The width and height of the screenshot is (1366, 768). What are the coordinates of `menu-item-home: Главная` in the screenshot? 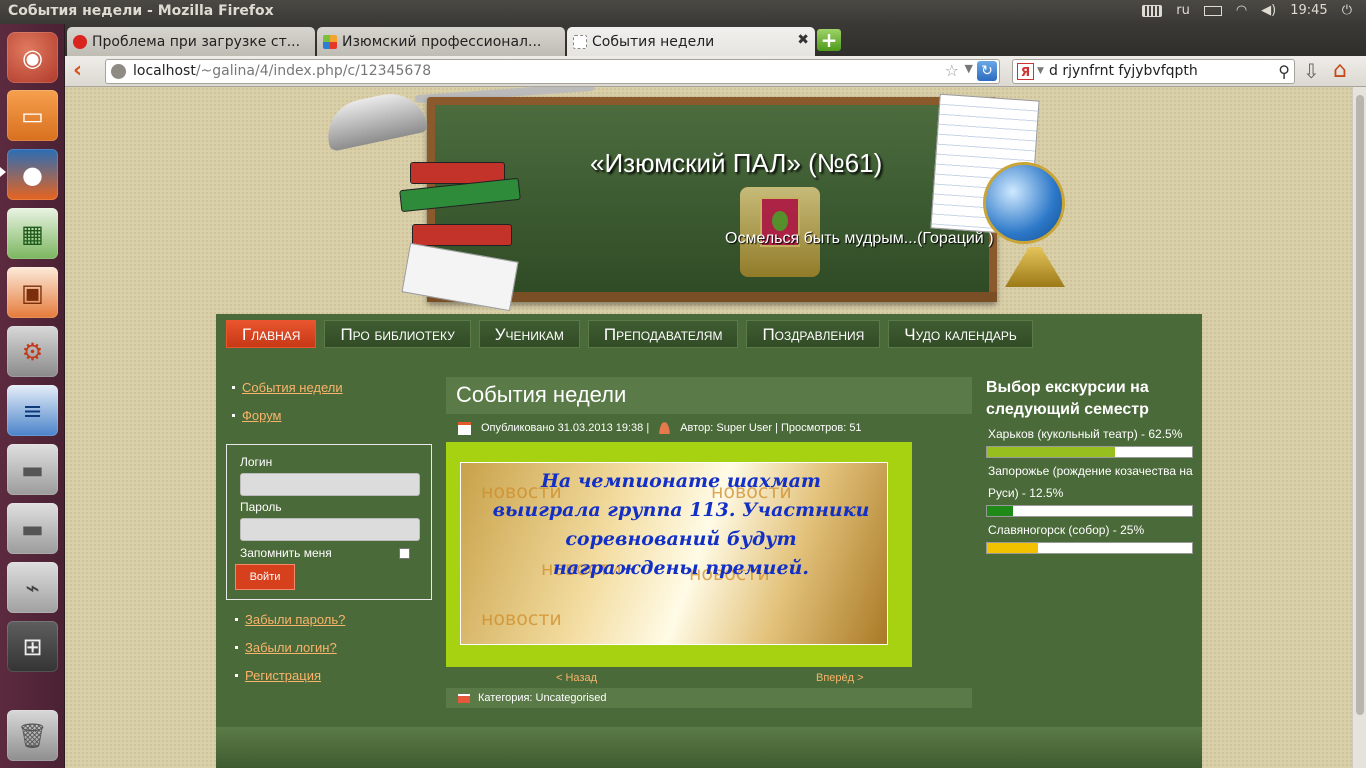 It's located at (271, 334).